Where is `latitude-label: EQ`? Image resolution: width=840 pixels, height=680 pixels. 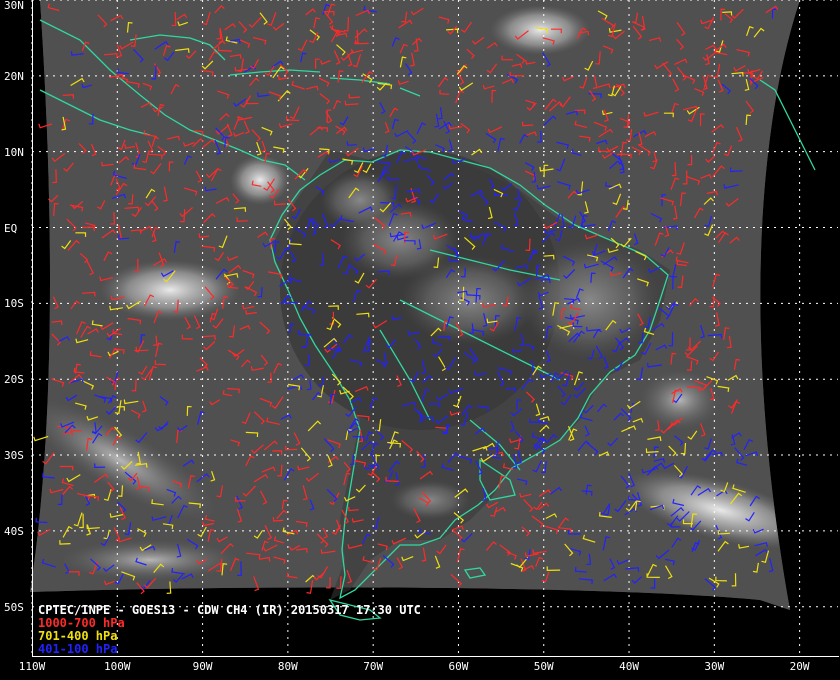
latitude-label: EQ is located at coordinates (11, 228).